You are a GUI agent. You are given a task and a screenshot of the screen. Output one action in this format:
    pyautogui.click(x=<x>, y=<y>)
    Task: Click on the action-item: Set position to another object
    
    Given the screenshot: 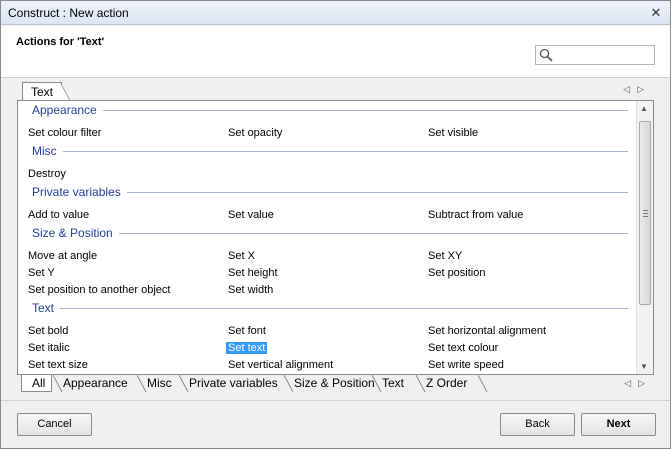 What is the action you would take?
    pyautogui.click(x=99, y=290)
    